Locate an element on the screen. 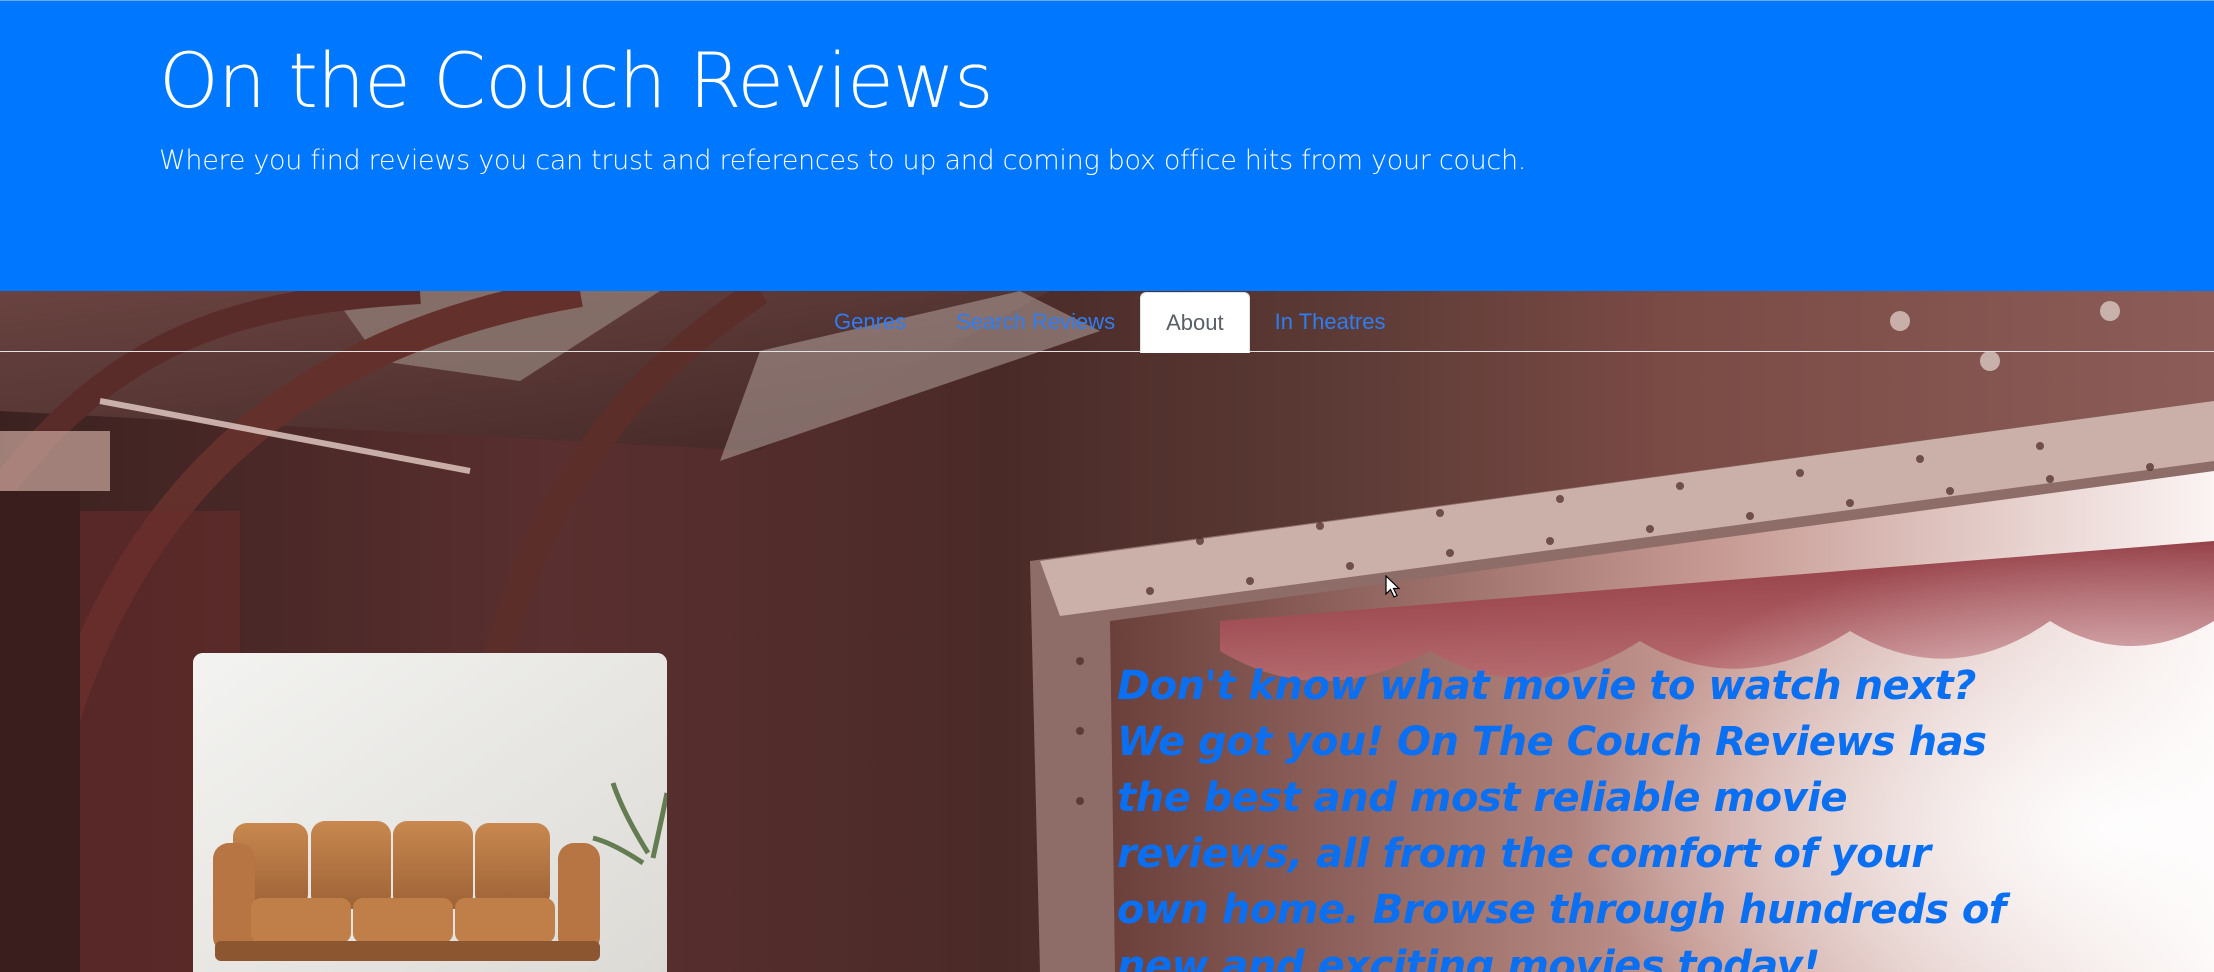 This screenshot has height=972, width=2214. tab-genres: Genres is located at coordinates (870, 322).